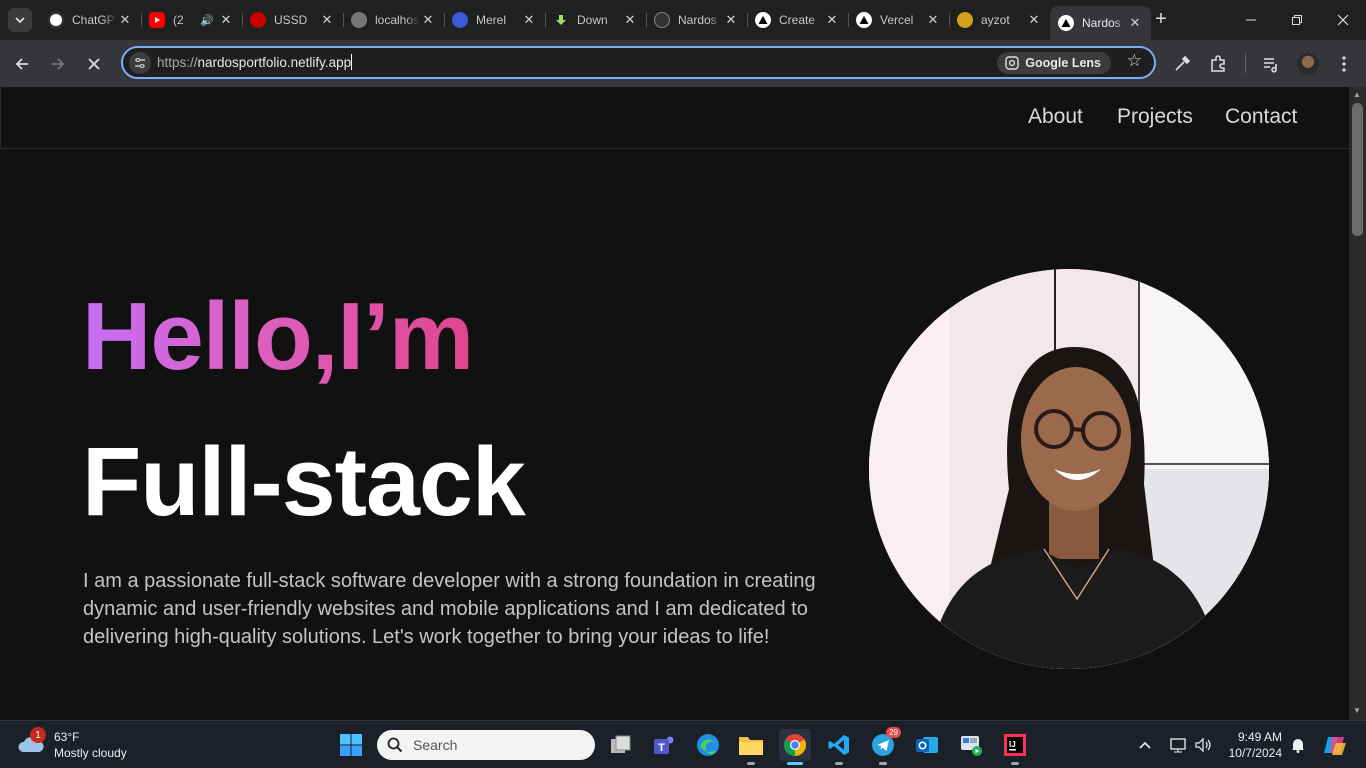  Describe the element at coordinates (393, 20) in the screenshot. I see `browser-tab: localhost ✕` at that location.